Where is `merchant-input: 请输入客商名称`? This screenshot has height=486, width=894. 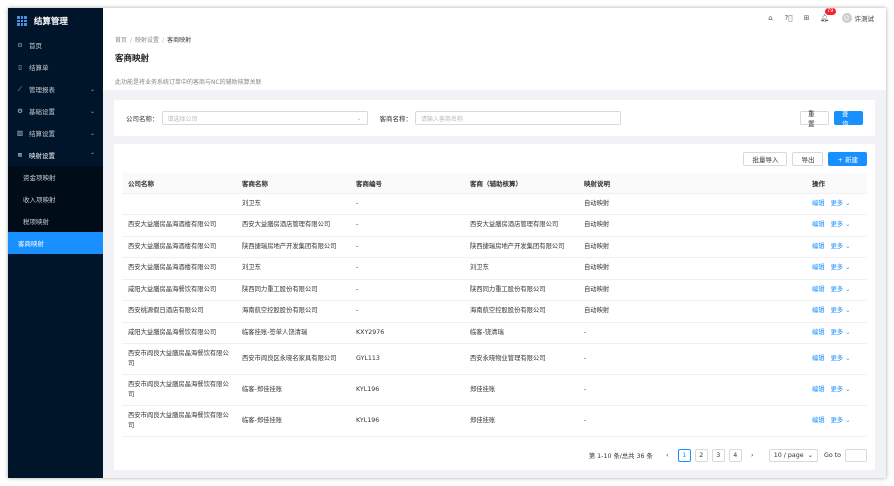
merchant-input: 请输入客商名称 is located at coordinates (518, 118).